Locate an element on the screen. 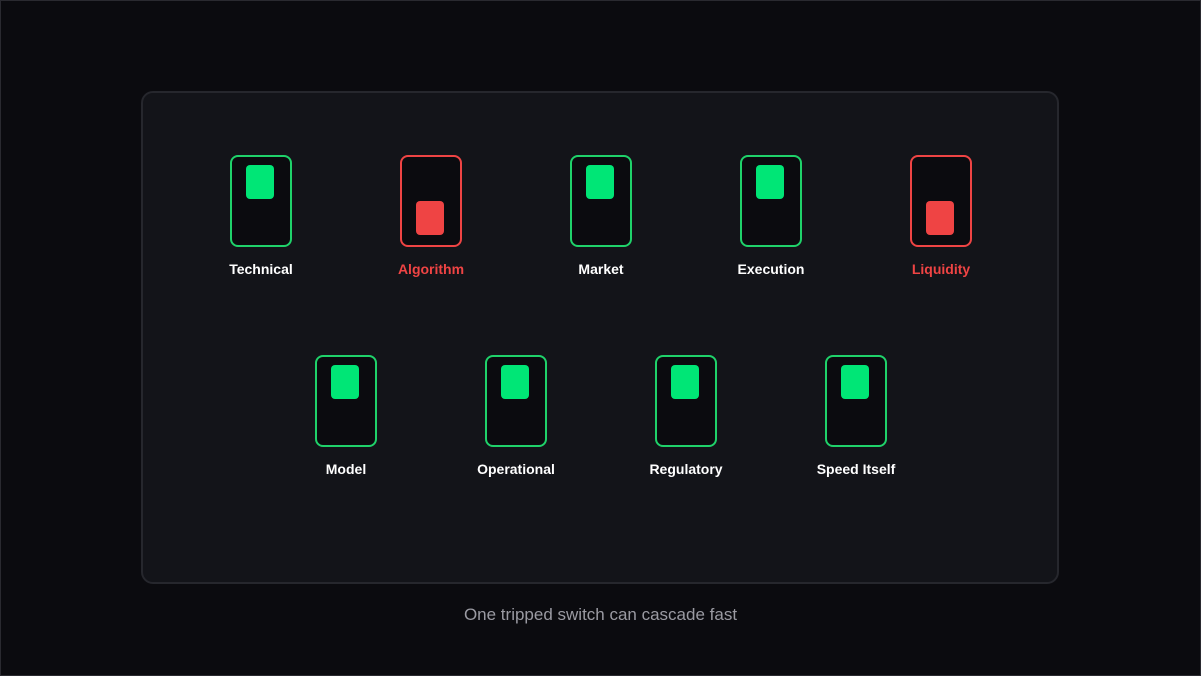  switch-label: Model is located at coordinates (346, 469).